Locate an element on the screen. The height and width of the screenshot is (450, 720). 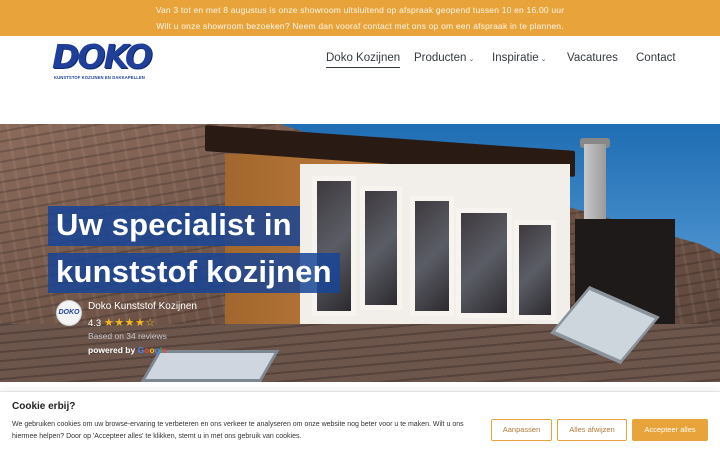
nav-item-label: Contact is located at coordinates (656, 58).